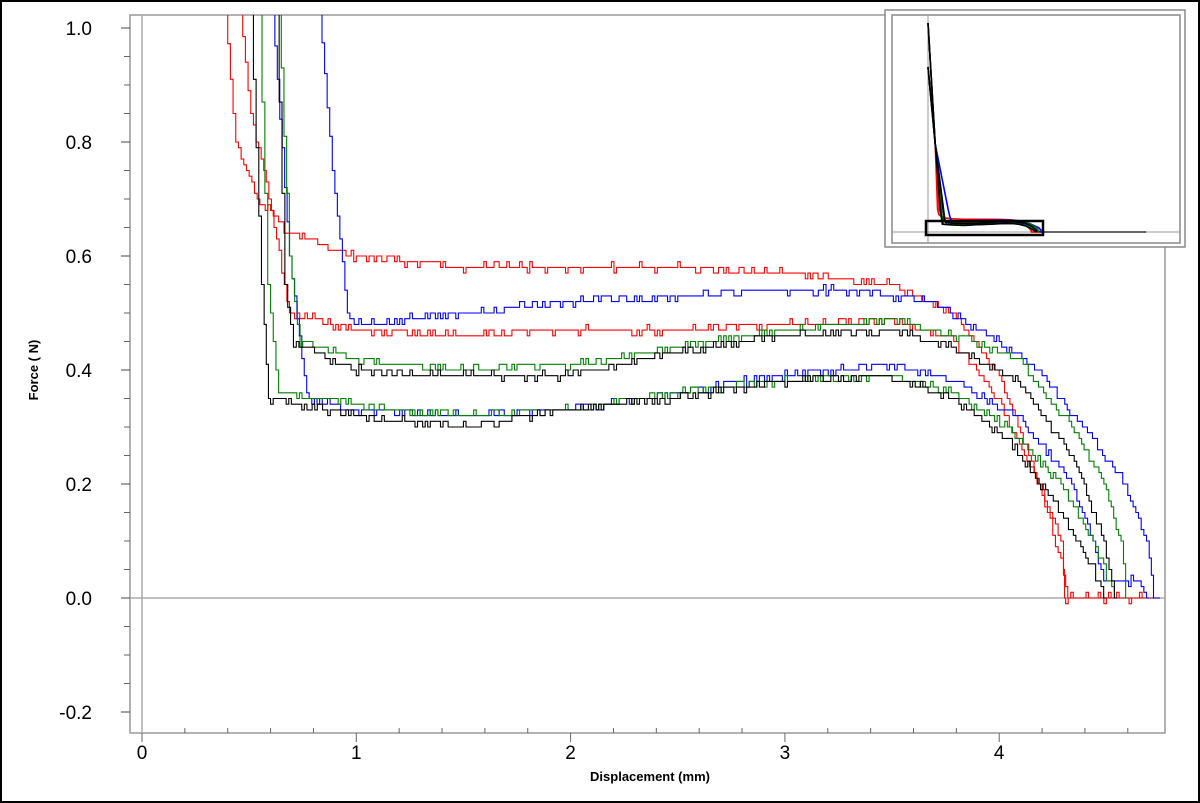  What do you see at coordinates (33, 370) in the screenshot?
I see `y-axis-title: Force ( N)` at bounding box center [33, 370].